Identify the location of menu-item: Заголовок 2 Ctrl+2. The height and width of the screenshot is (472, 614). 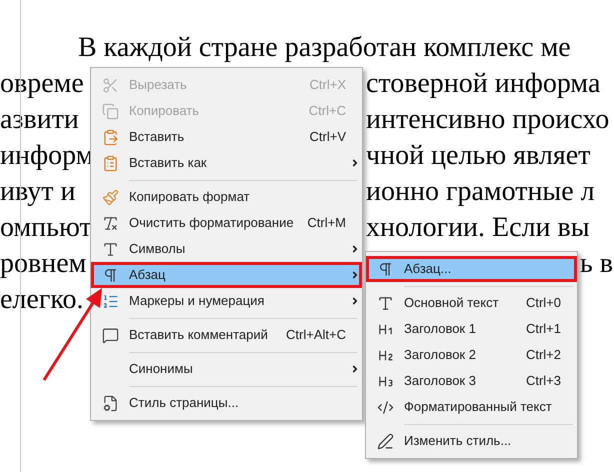
(471, 355).